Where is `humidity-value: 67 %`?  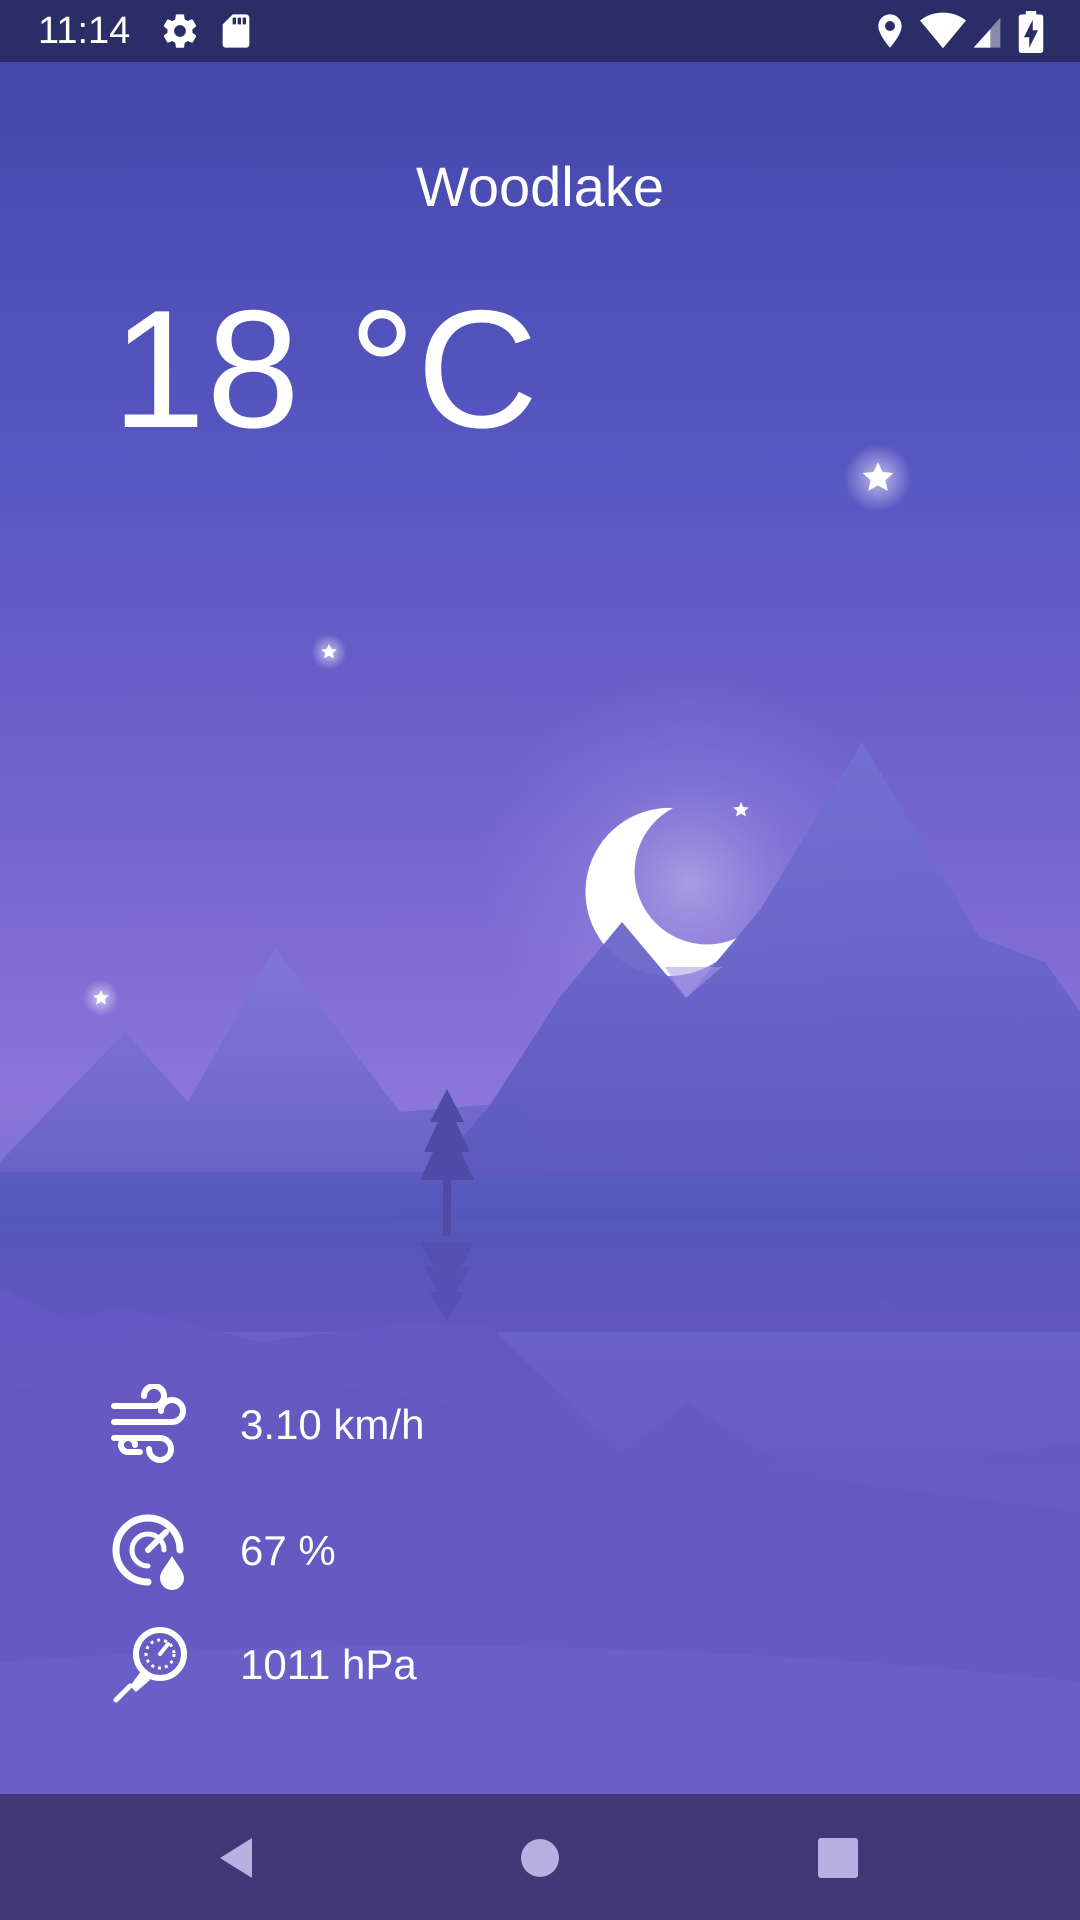 humidity-value: 67 % is located at coordinates (288, 1550).